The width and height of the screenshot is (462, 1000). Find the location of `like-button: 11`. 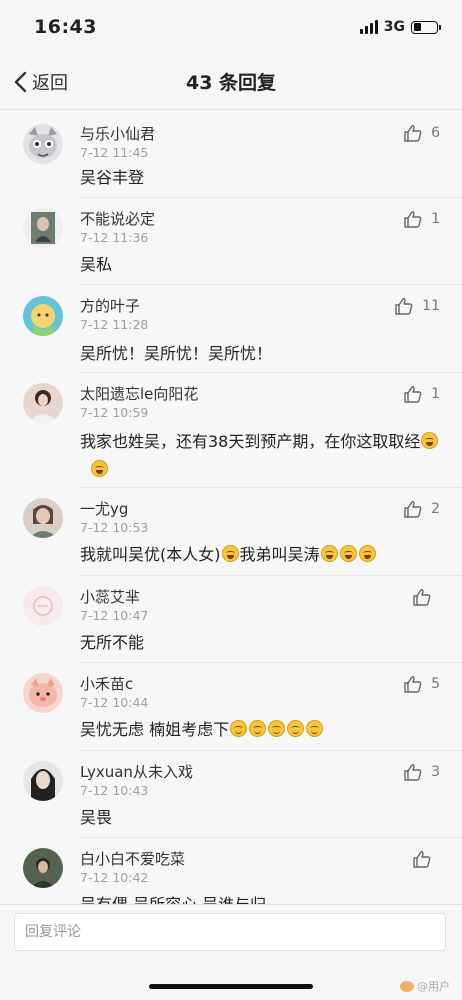

like-button: 11 is located at coordinates (417, 306).